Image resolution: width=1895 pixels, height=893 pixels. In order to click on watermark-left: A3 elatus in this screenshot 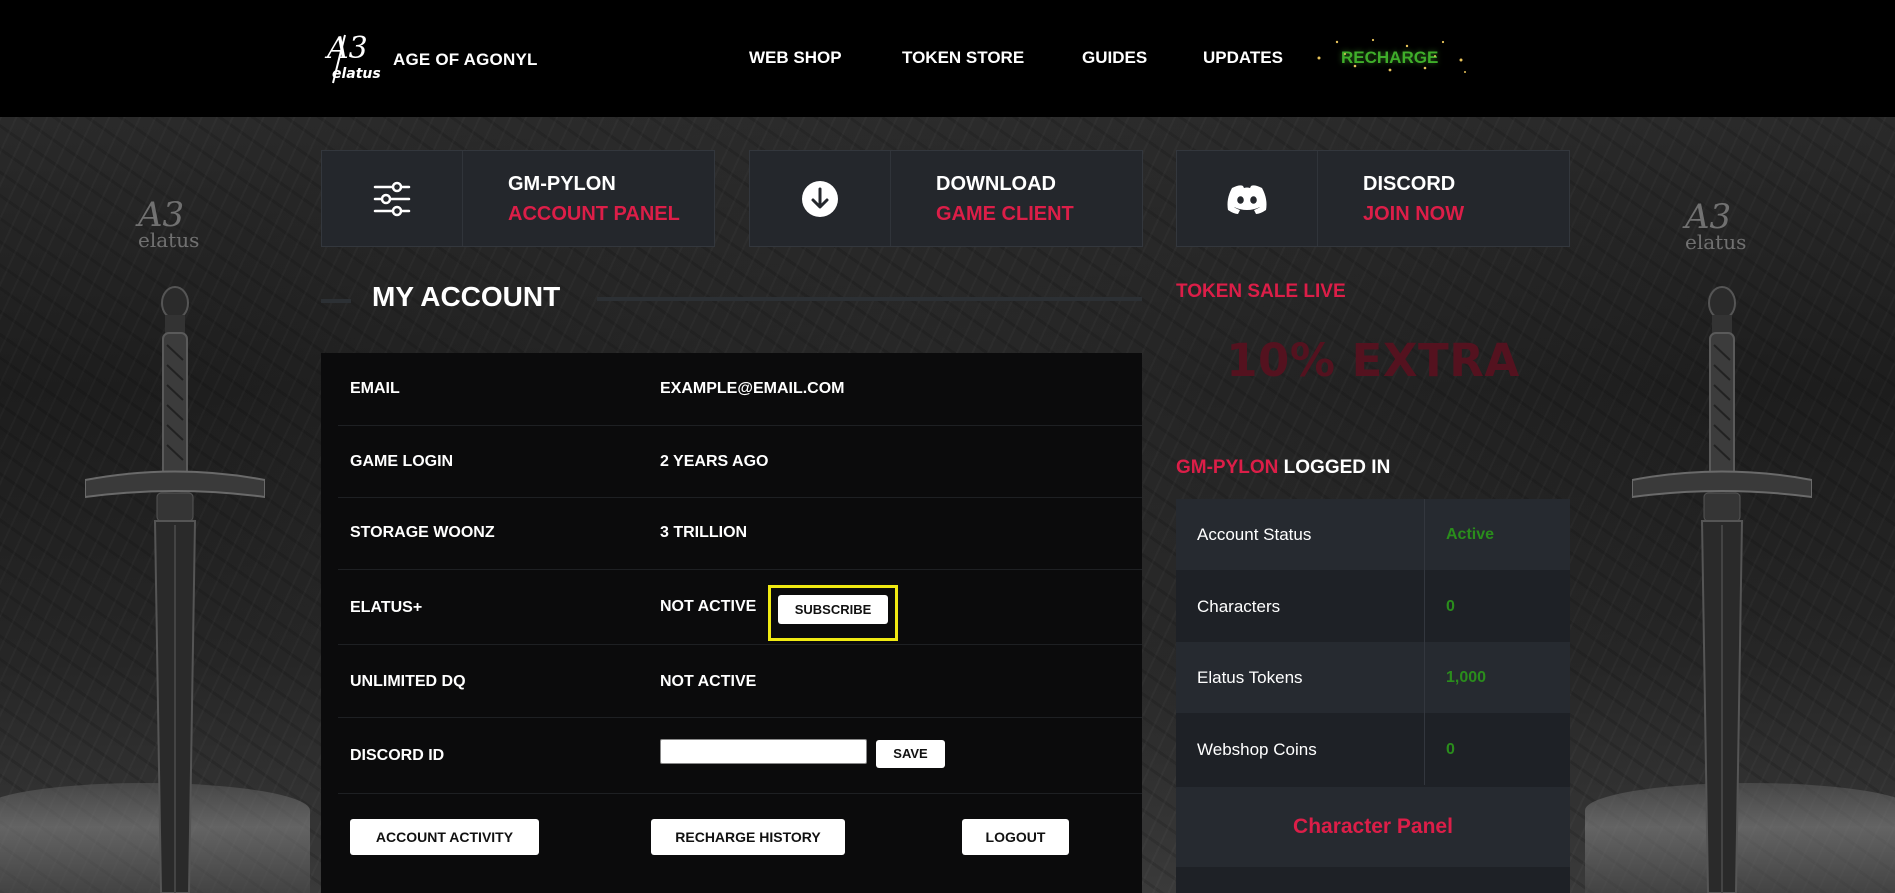, I will do `click(168, 225)`.